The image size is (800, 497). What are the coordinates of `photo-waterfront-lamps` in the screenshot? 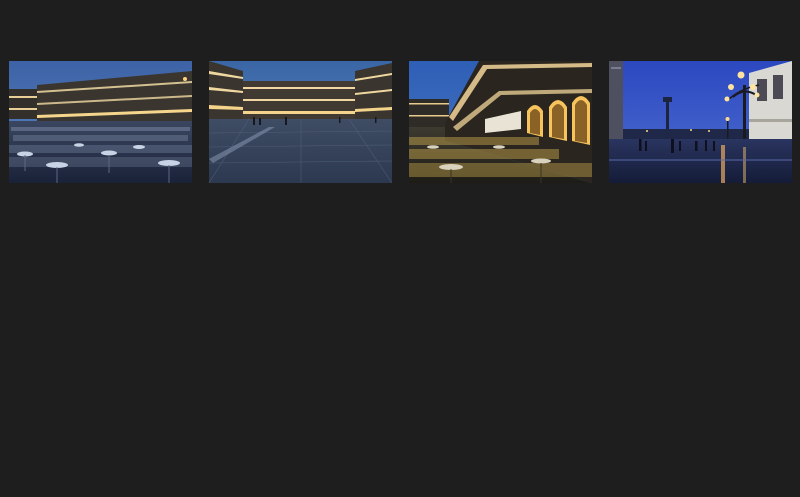 It's located at (700, 122).